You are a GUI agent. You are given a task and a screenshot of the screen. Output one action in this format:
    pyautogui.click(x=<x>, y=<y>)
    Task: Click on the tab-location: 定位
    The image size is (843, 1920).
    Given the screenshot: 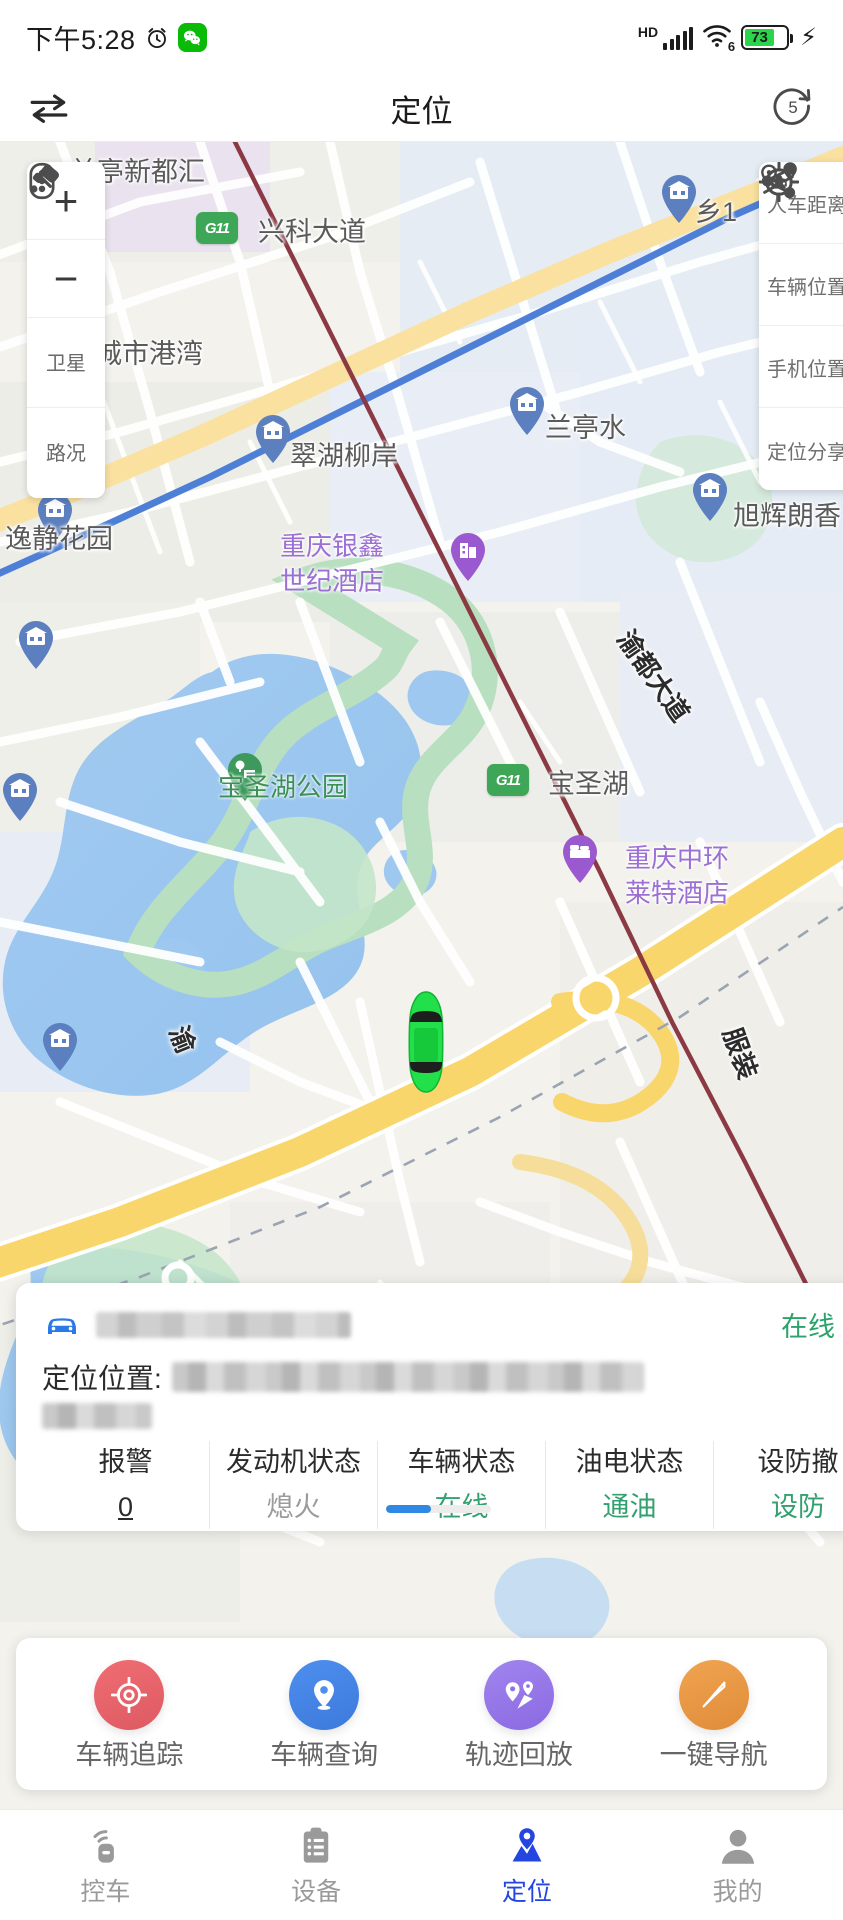 What is the action you would take?
    pyautogui.click(x=527, y=1865)
    